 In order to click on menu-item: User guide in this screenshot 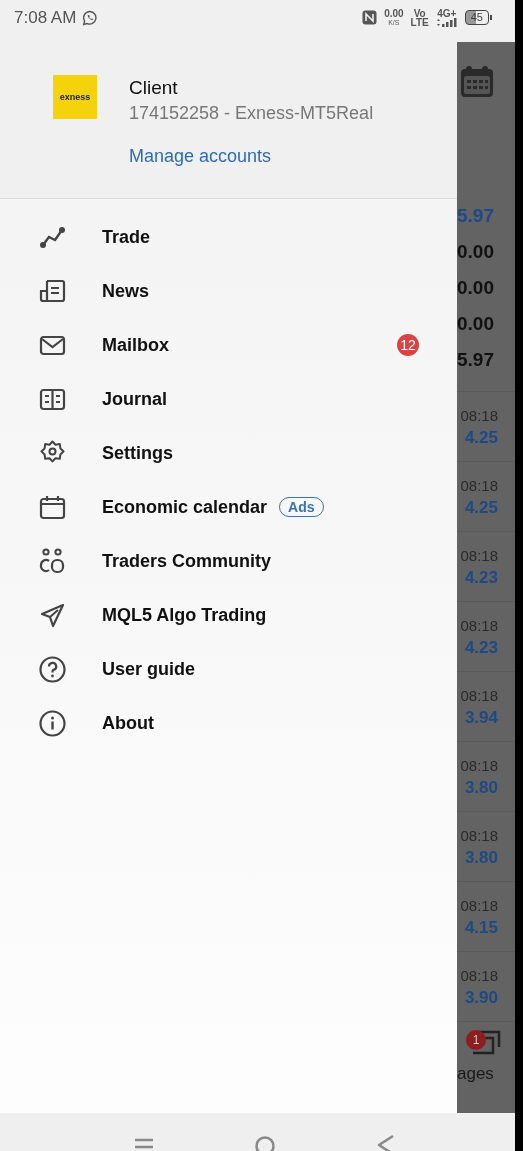, I will do `click(149, 669)`.